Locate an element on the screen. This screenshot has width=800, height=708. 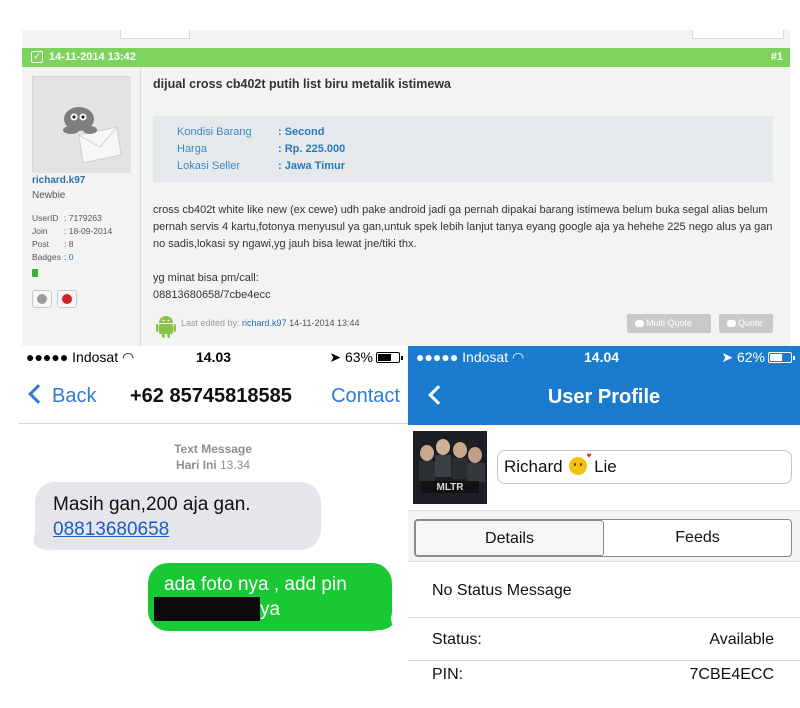
wifi-icon: ◠ is located at coordinates (128, 357).